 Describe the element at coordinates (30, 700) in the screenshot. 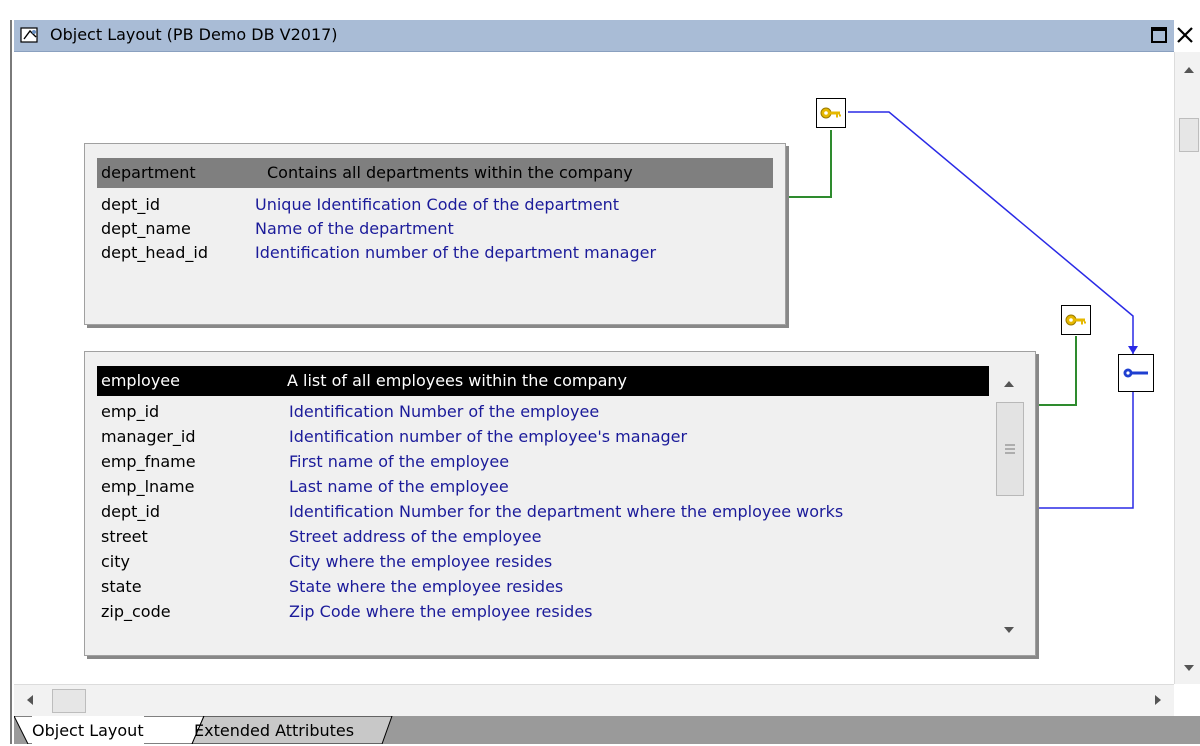

I see `scroll-left-arrow-icon` at that location.